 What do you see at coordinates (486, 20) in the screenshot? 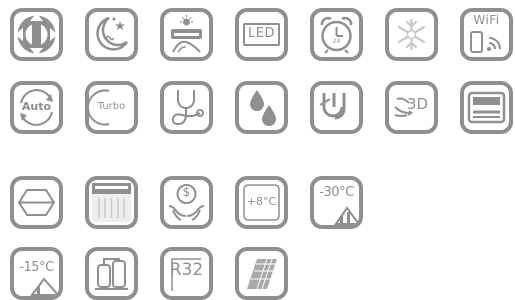
I see `wifi-label: WiFi` at bounding box center [486, 20].